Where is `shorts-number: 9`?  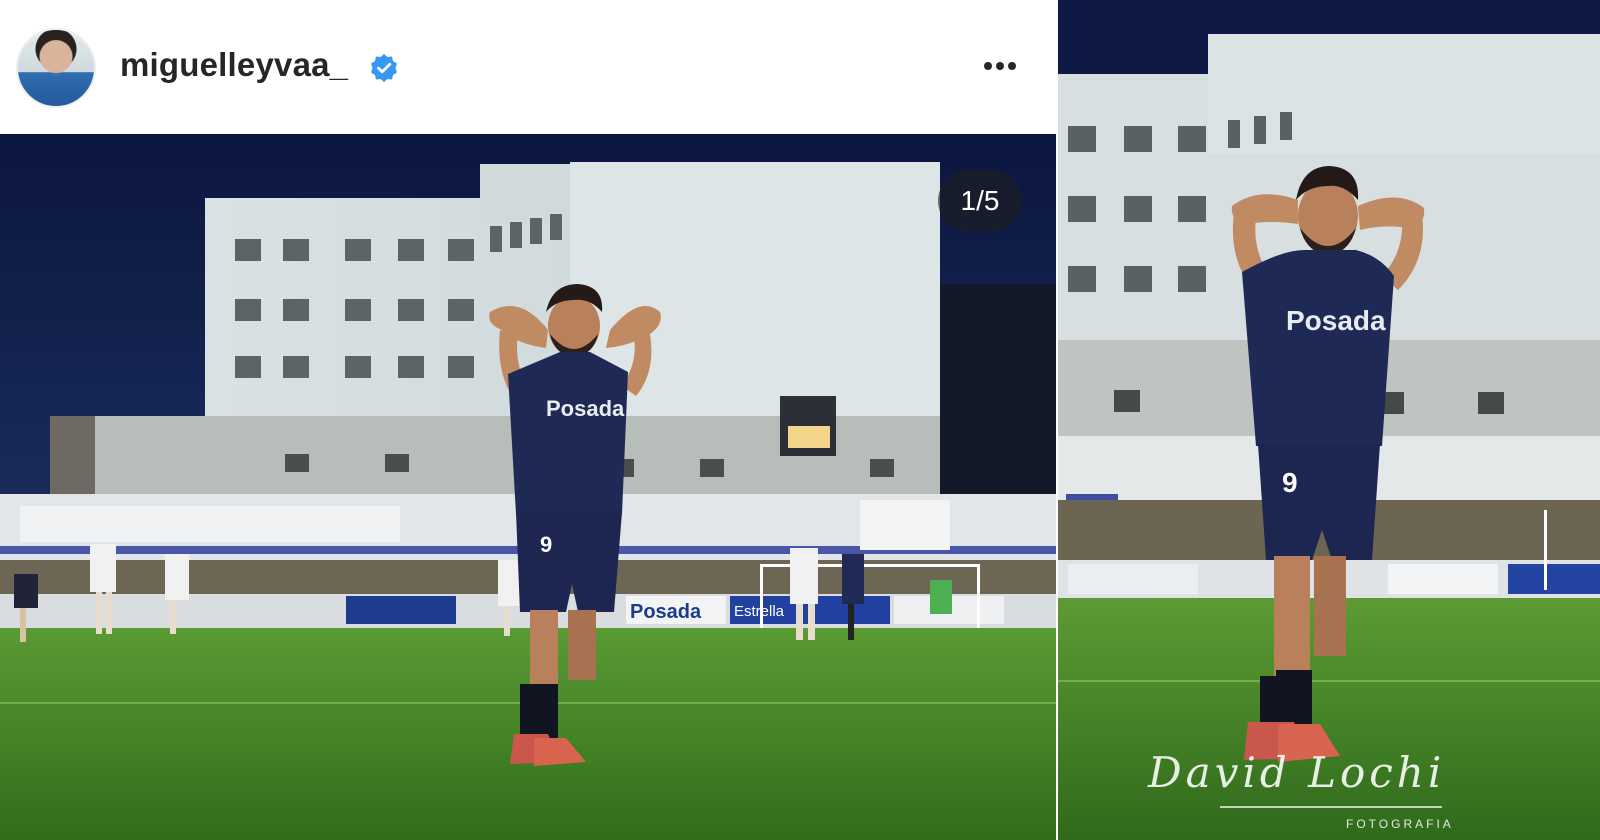
shorts-number: 9 is located at coordinates (546, 544).